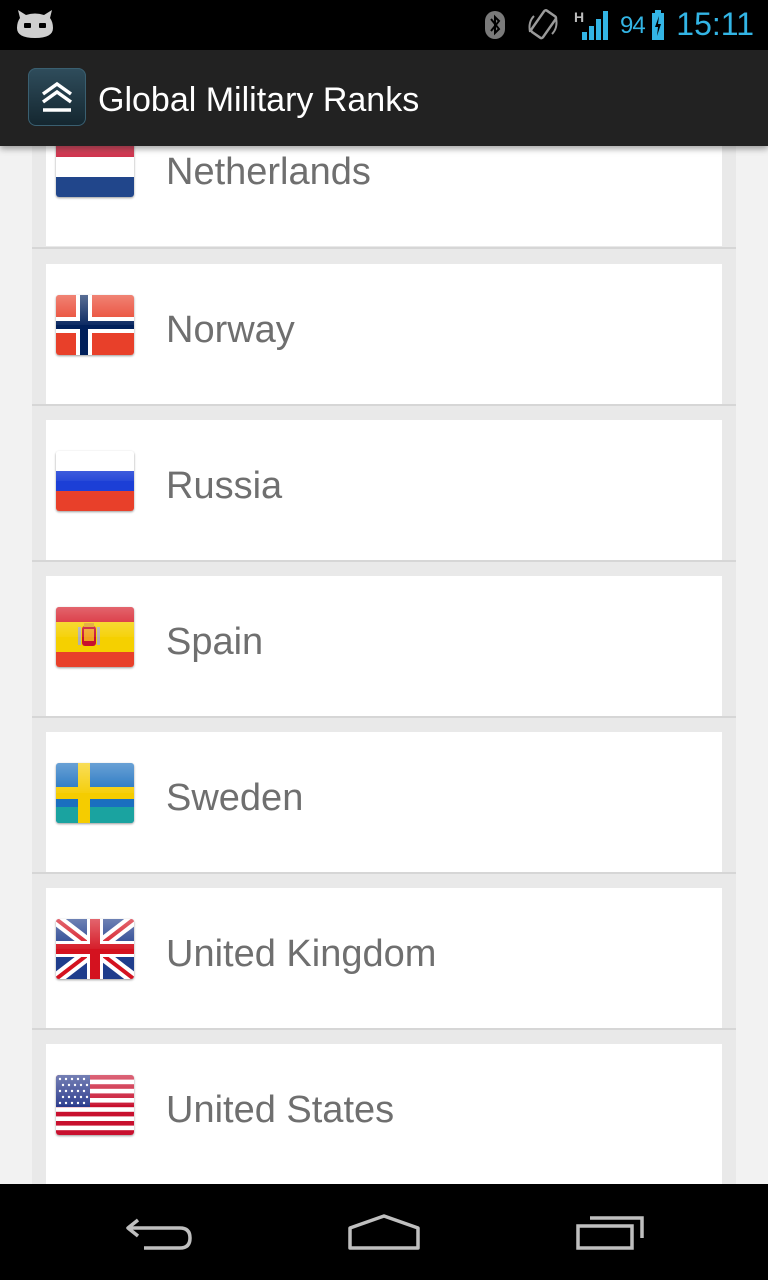 This screenshot has width=768, height=1280. What do you see at coordinates (658, 27) in the screenshot?
I see `battery-charging-icon` at bounding box center [658, 27].